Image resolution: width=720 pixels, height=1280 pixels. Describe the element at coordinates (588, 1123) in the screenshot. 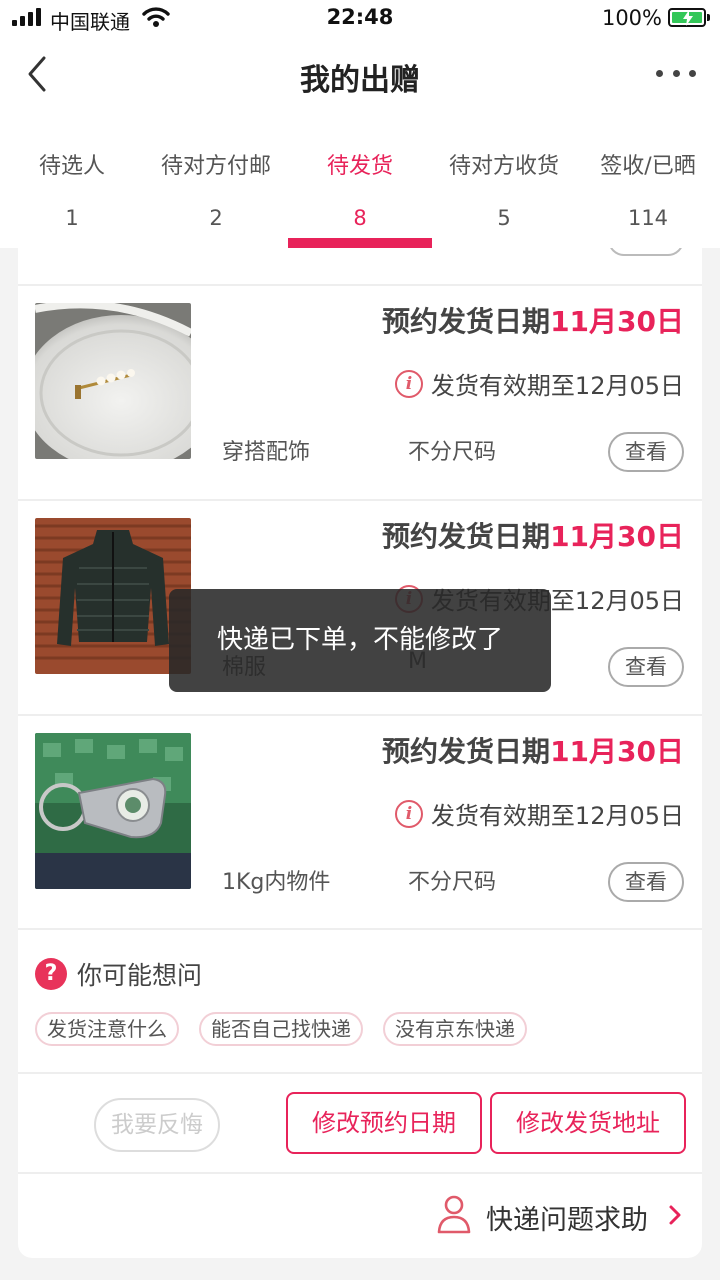

I see `modify-address-button: 修改发货地址` at that location.